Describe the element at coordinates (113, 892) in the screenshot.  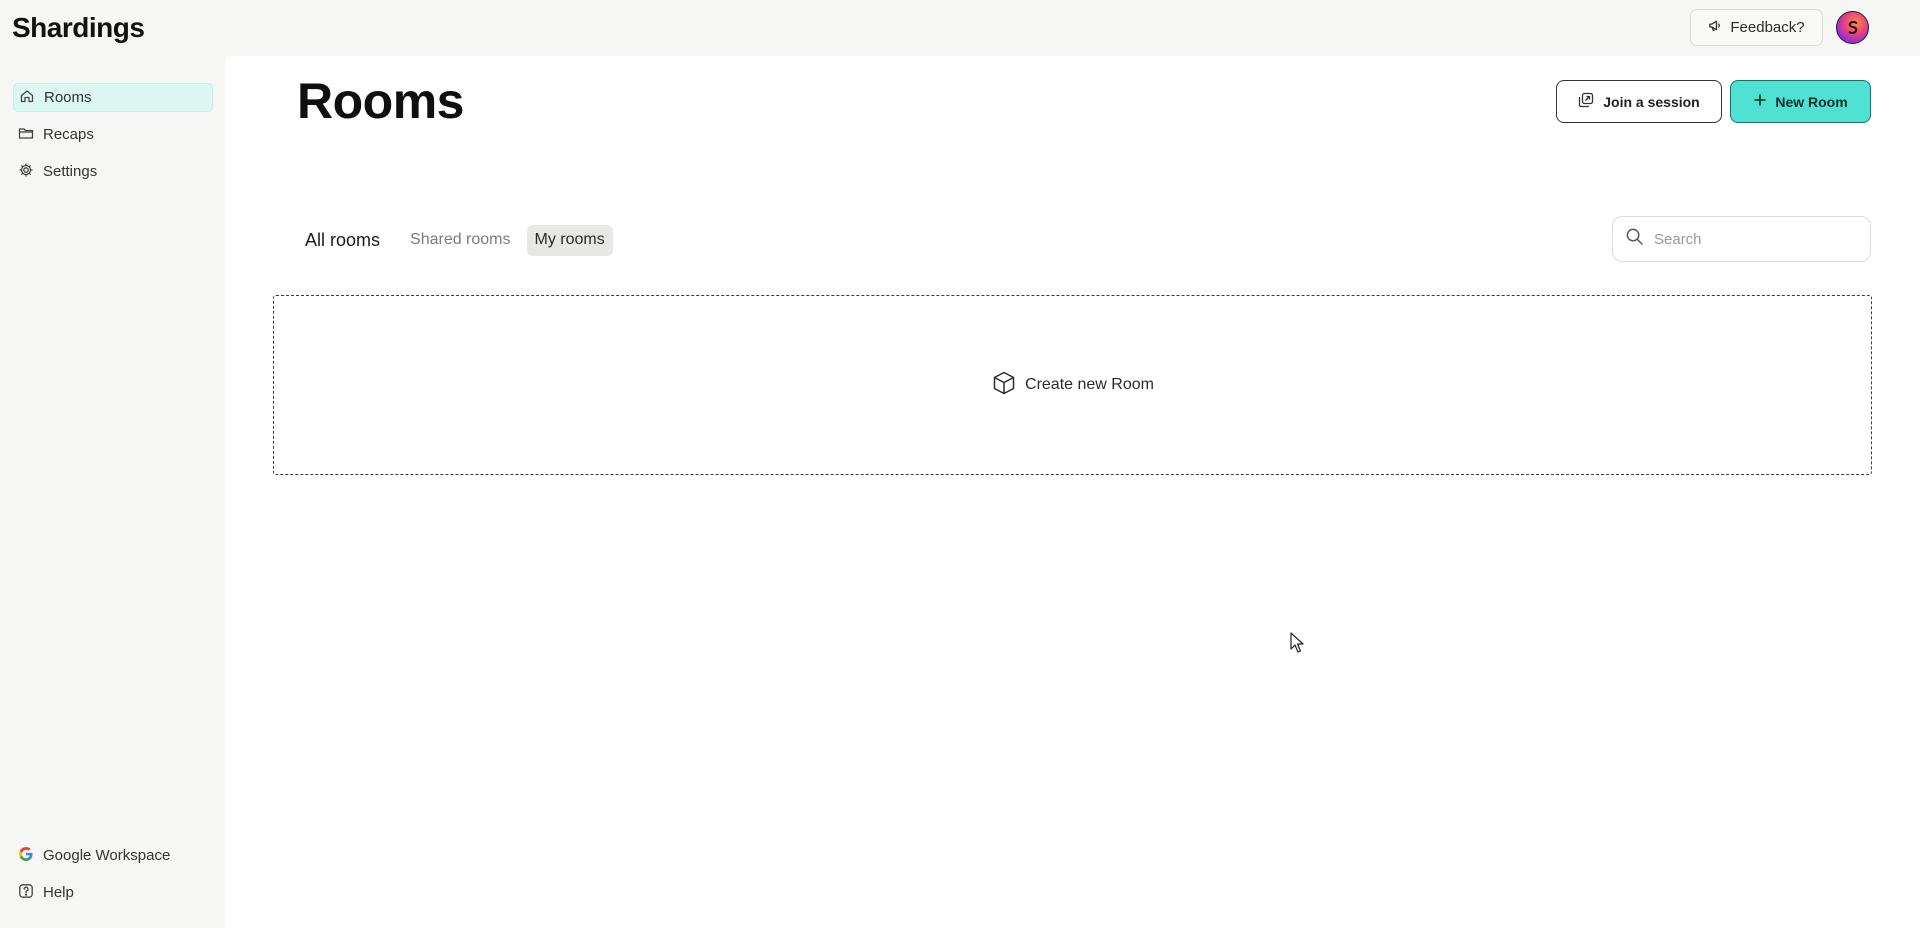
I see `sidebar-item-help: Help` at that location.